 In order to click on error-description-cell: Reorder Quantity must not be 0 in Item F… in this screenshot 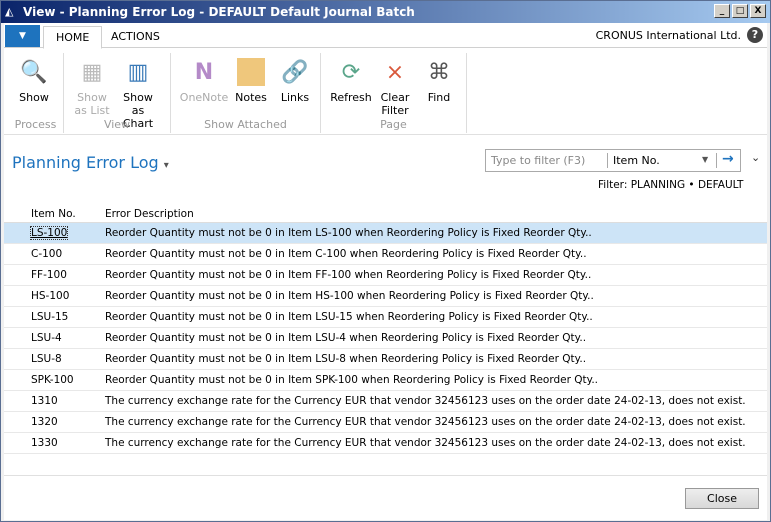, I will do `click(348, 275)`.